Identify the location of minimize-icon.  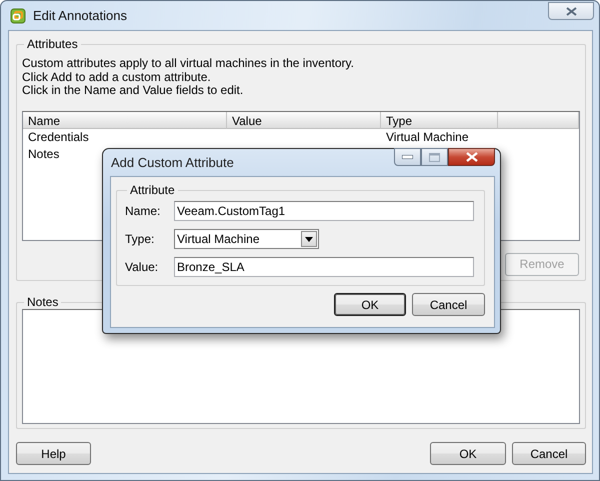
(407, 157).